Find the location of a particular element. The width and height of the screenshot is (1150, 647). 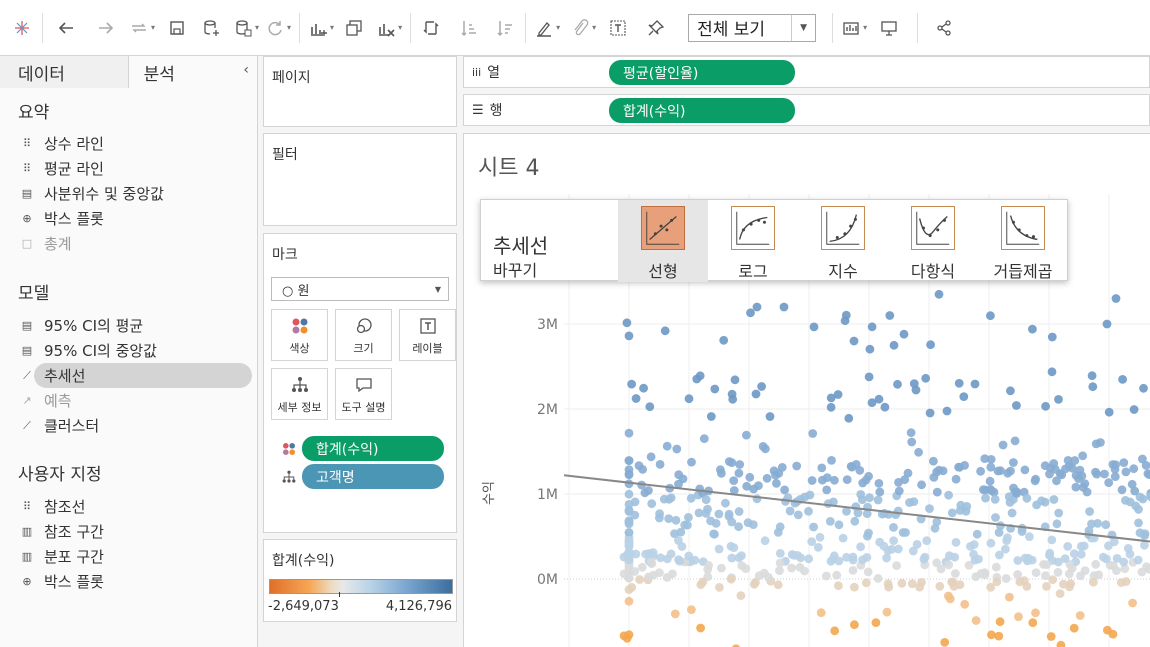

show-me-icon: ▾ is located at coordinates (854, 28).